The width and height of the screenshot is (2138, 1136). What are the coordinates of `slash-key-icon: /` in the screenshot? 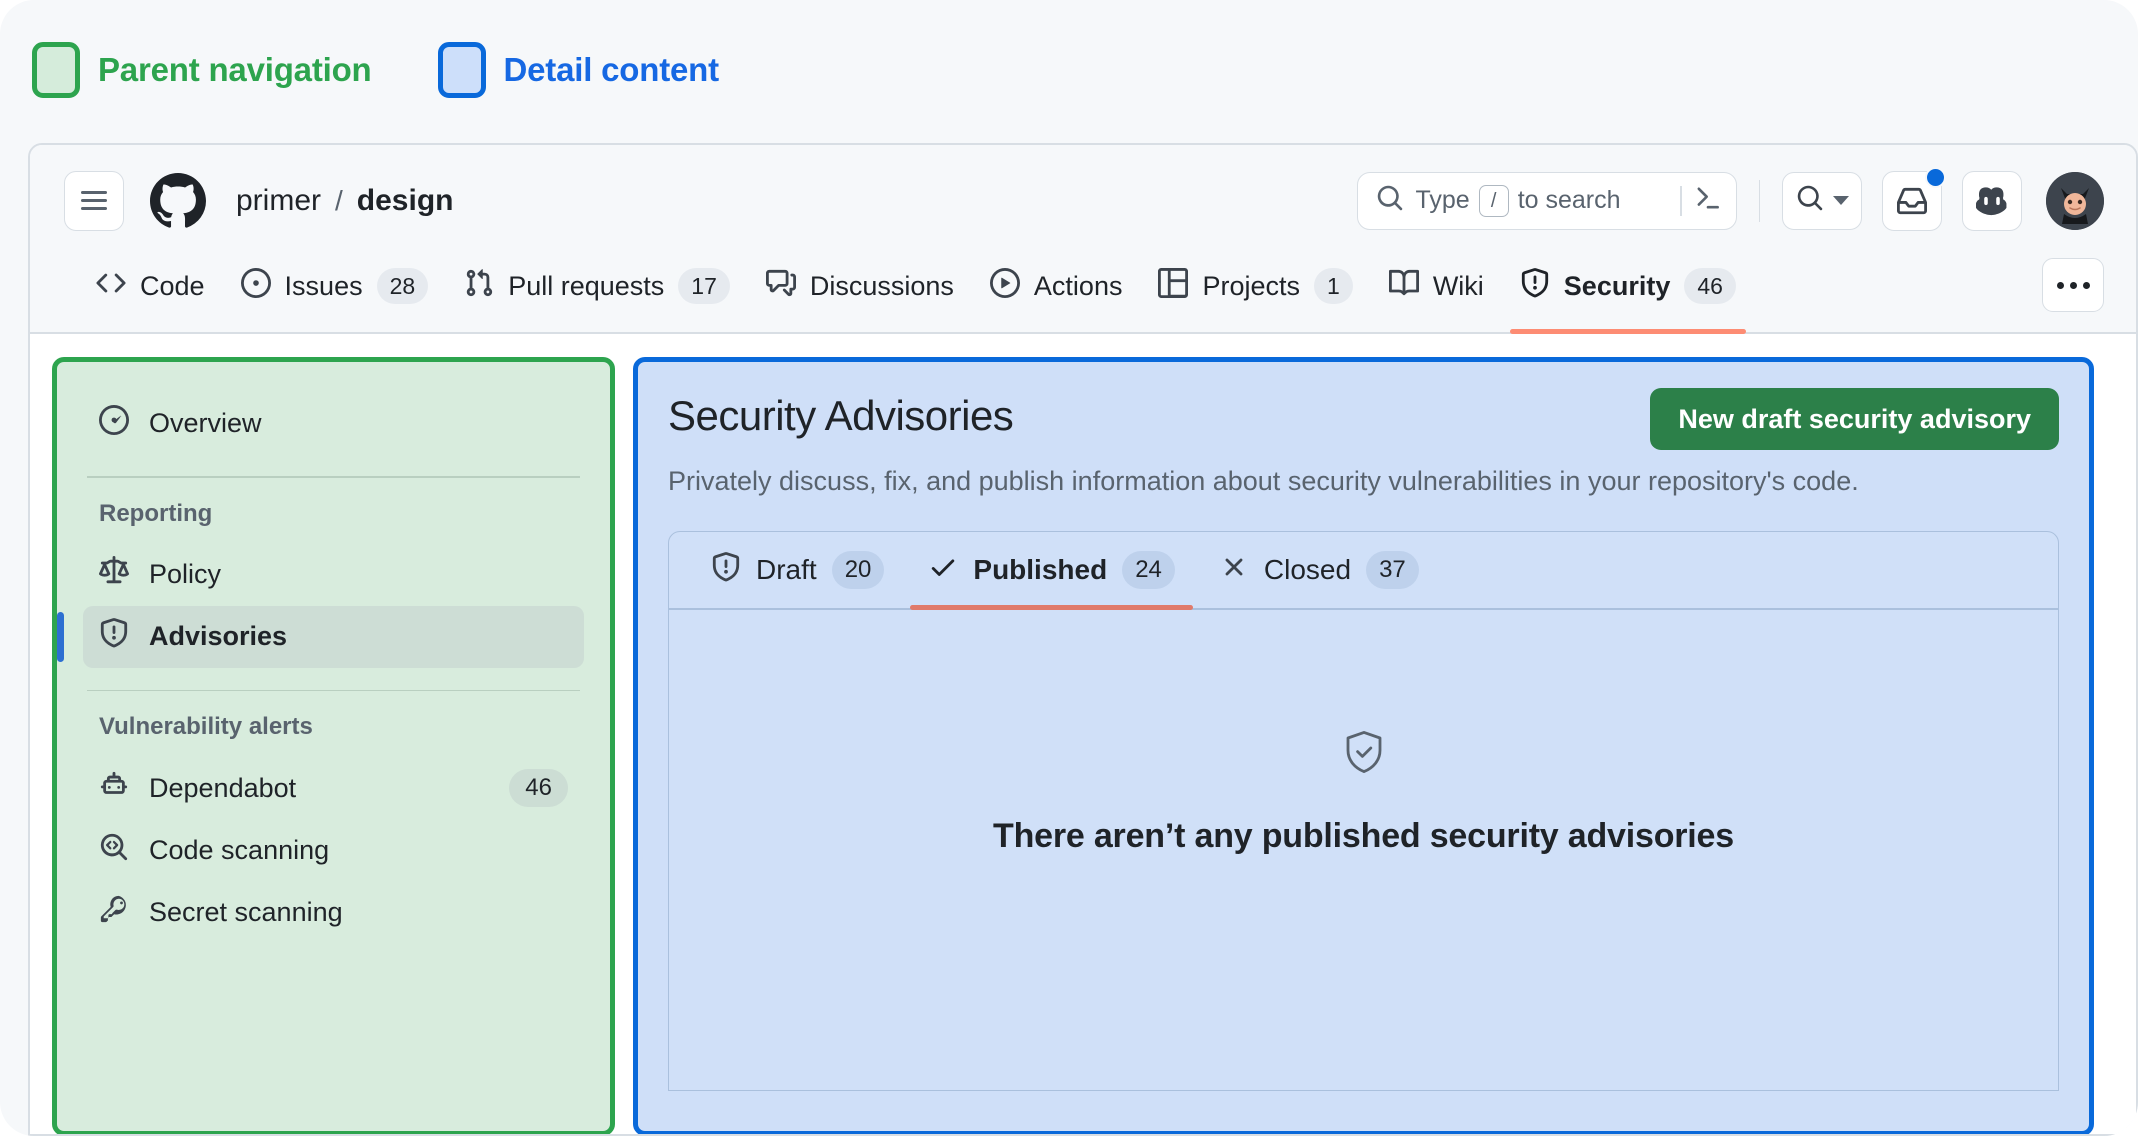 It's located at (1493, 200).